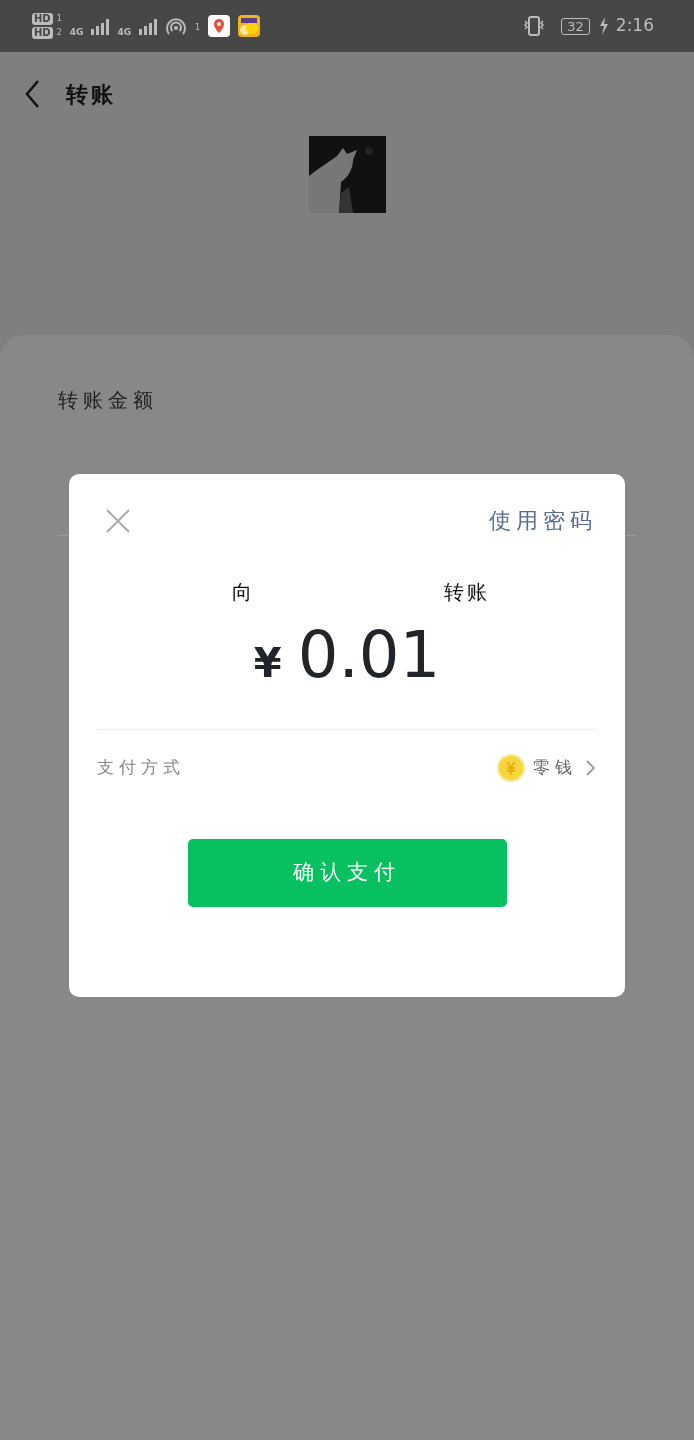  Describe the element at coordinates (369, 655) in the screenshot. I see `payment-amount: 0.01` at that location.